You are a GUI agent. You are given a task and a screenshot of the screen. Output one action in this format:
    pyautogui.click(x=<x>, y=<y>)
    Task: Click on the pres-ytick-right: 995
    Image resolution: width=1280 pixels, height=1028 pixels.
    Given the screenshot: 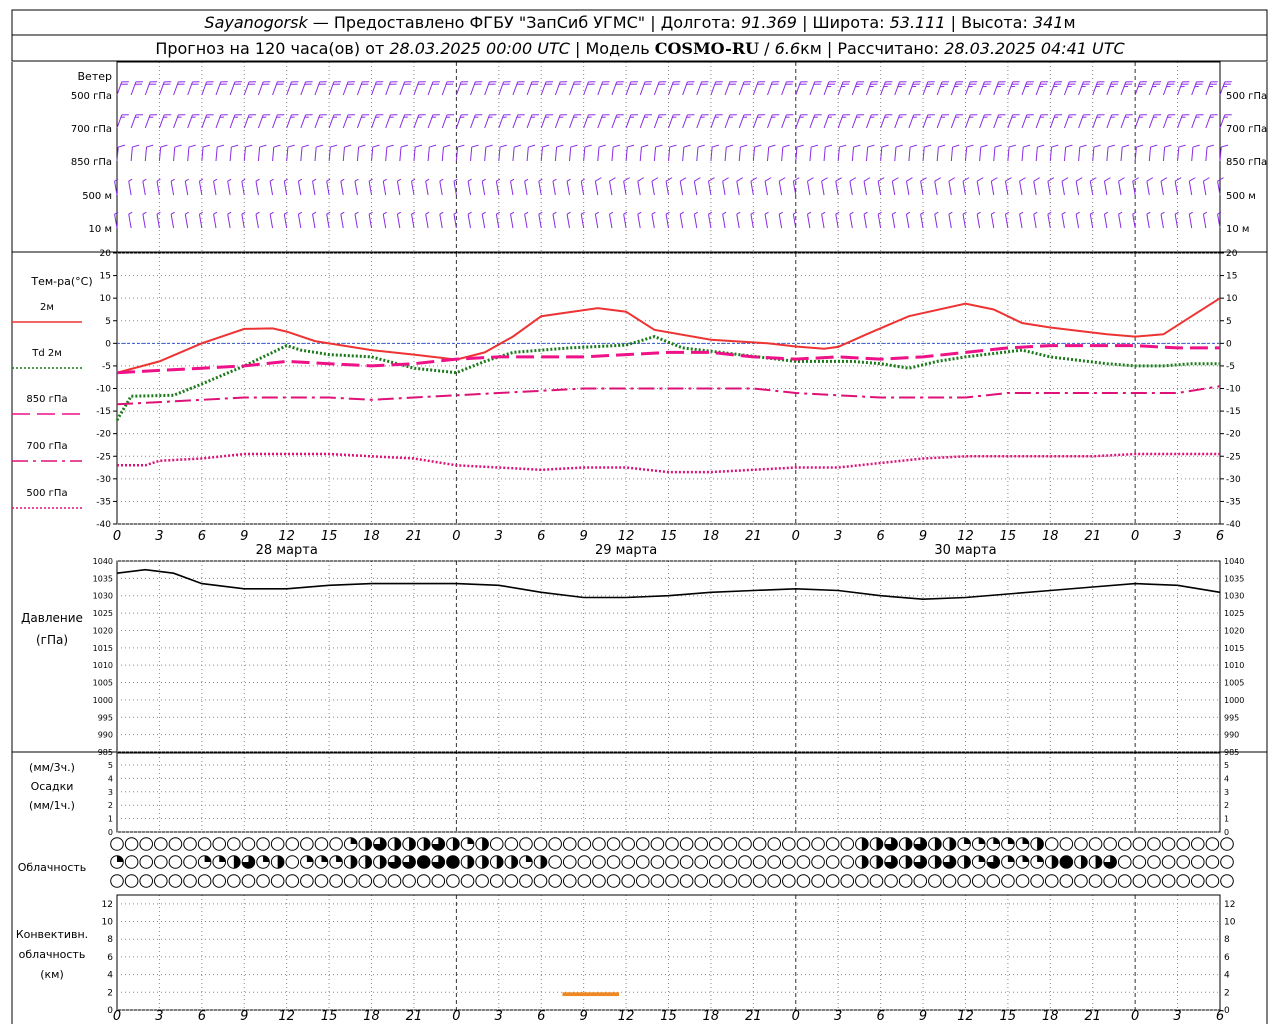 What is the action you would take?
    pyautogui.click(x=1231, y=717)
    